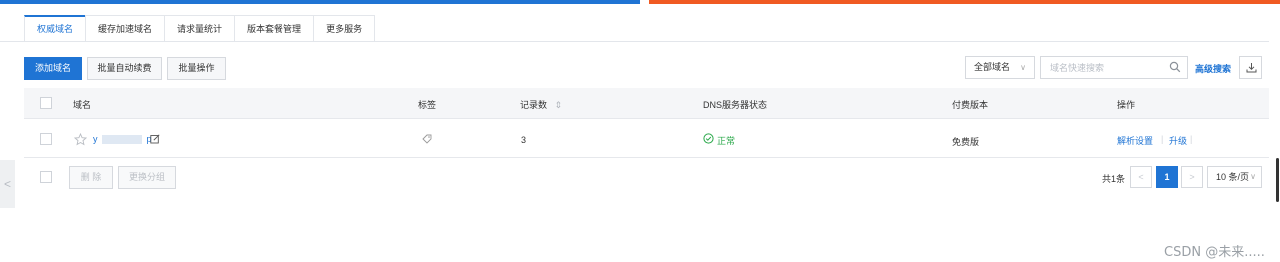 The image size is (1280, 262). I want to click on domain-search-input, so click(1114, 67).